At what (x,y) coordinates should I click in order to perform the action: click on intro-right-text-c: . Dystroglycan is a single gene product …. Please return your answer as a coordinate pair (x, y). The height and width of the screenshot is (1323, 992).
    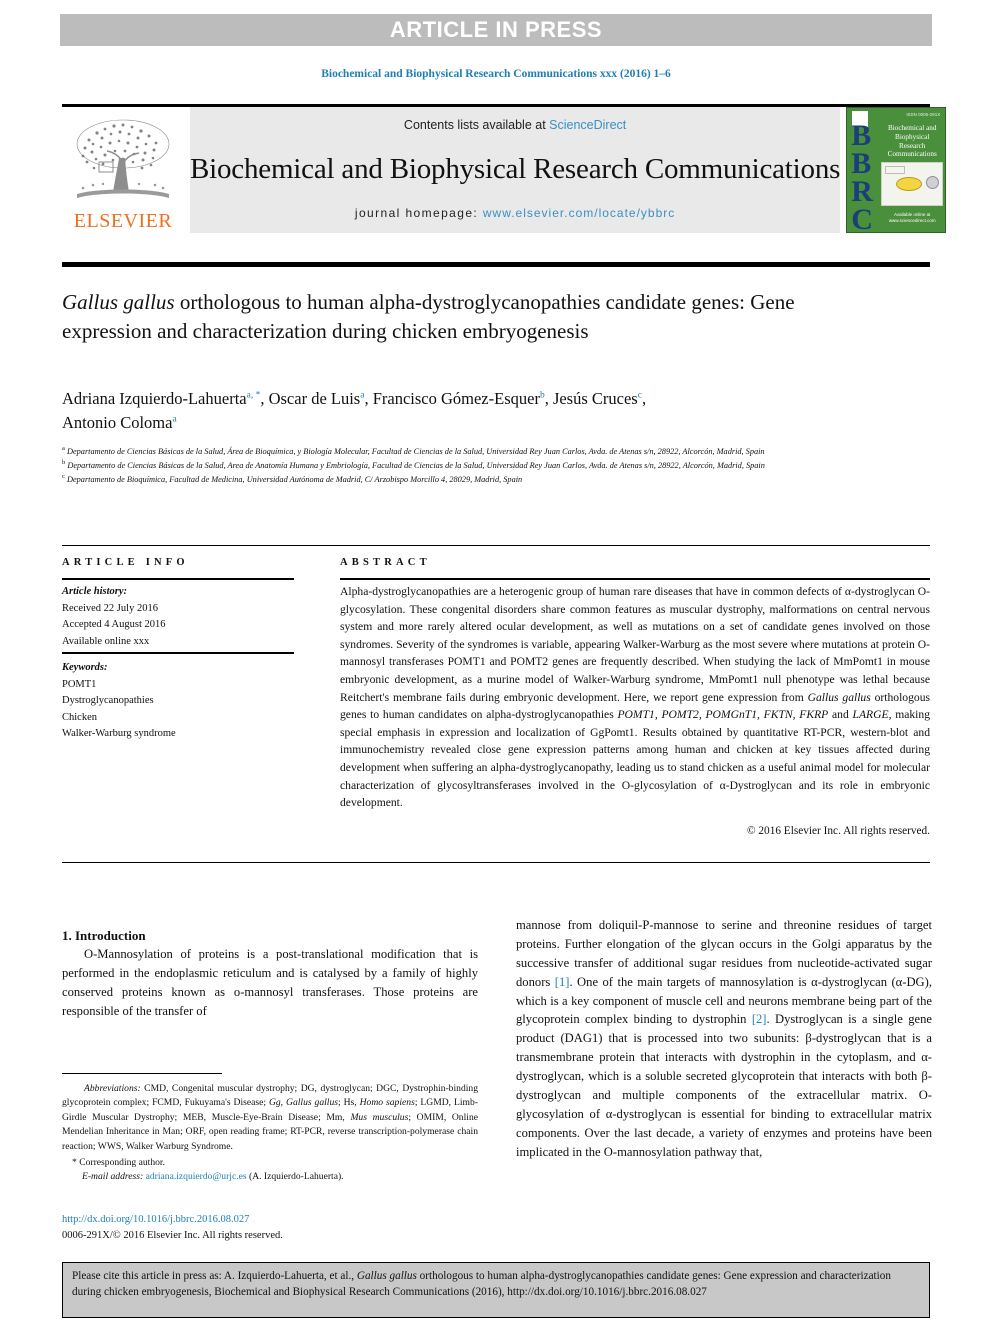
    Looking at the image, I should click on (724, 1085).